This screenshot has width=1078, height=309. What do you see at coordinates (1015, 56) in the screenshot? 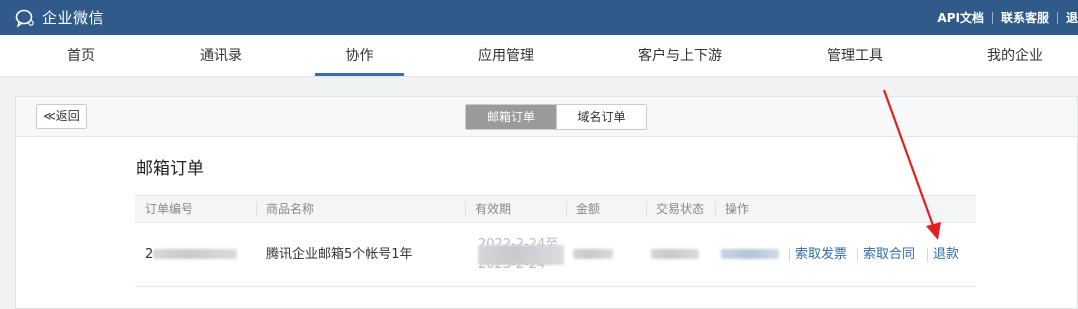
I see `nav-item-my-enterprise: 我的企业` at bounding box center [1015, 56].